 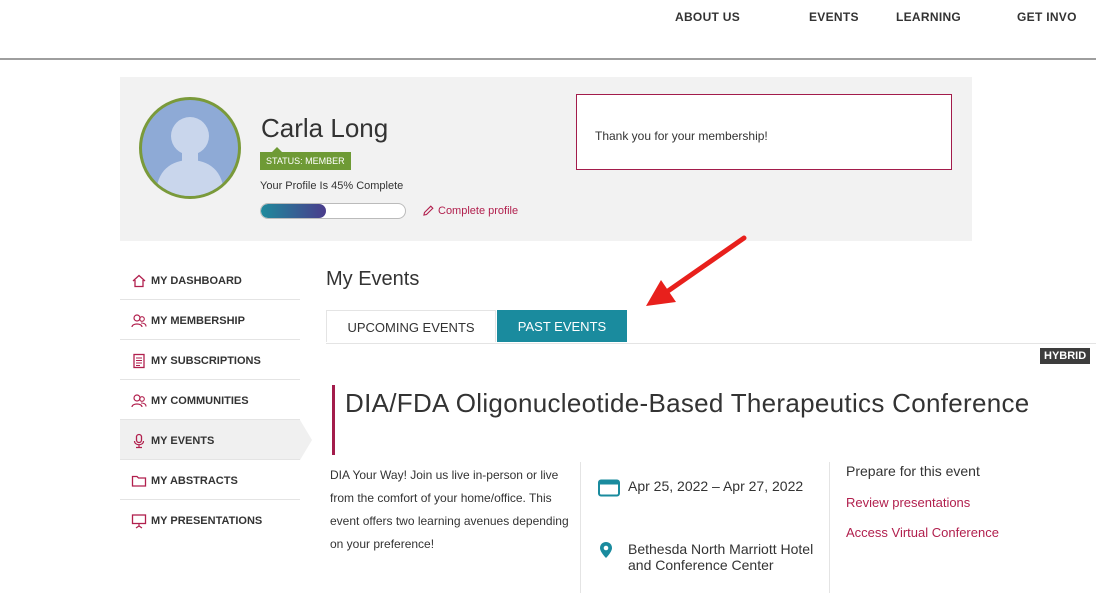 I want to click on microphone-icon, so click(x=139, y=441).